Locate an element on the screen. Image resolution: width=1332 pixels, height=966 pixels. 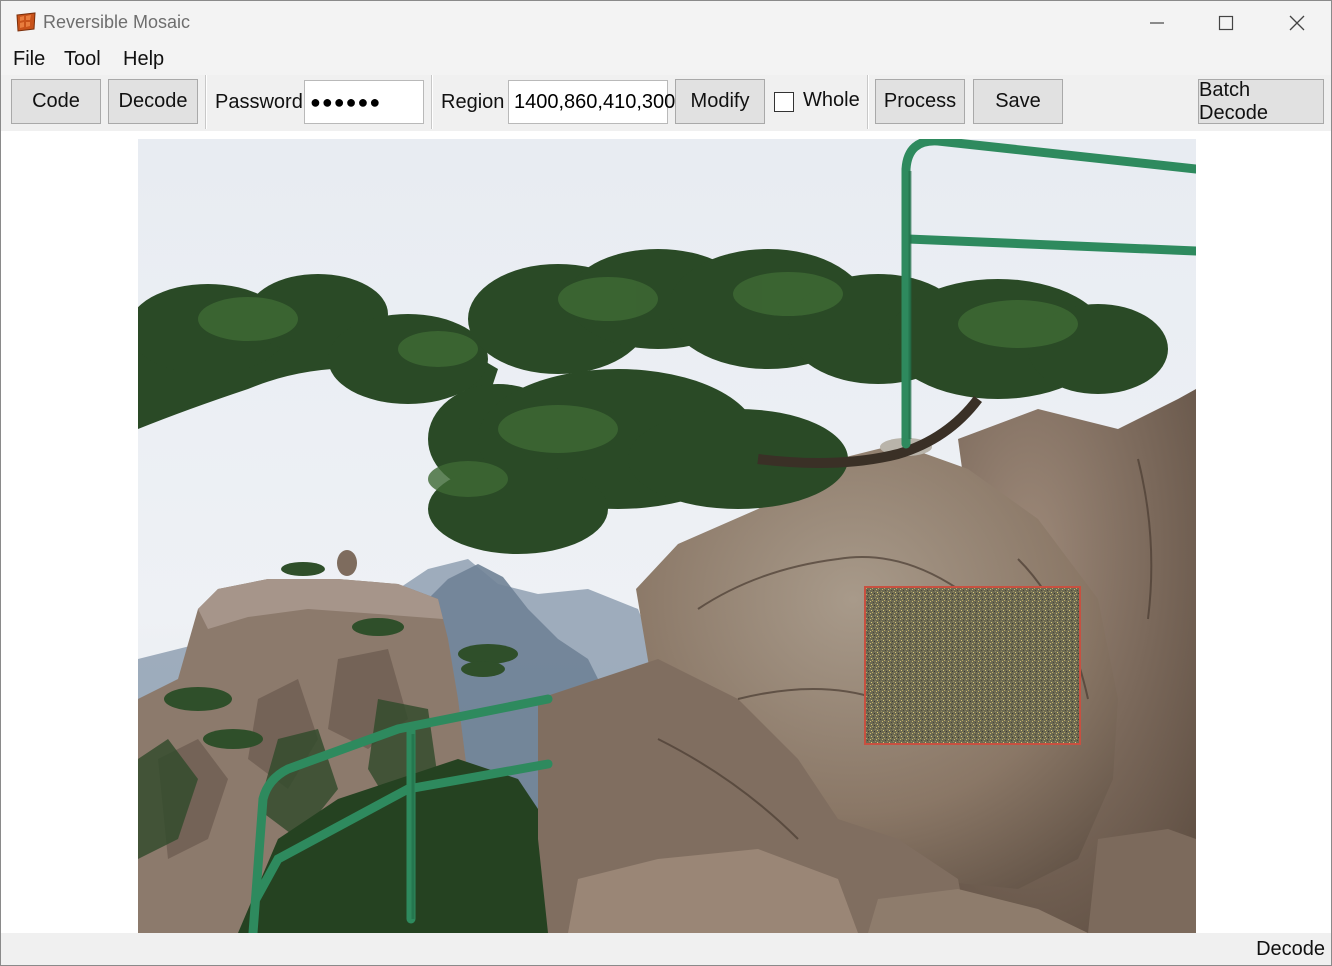
title-bar: Reversible Mosaic is located at coordinates (666, 23).